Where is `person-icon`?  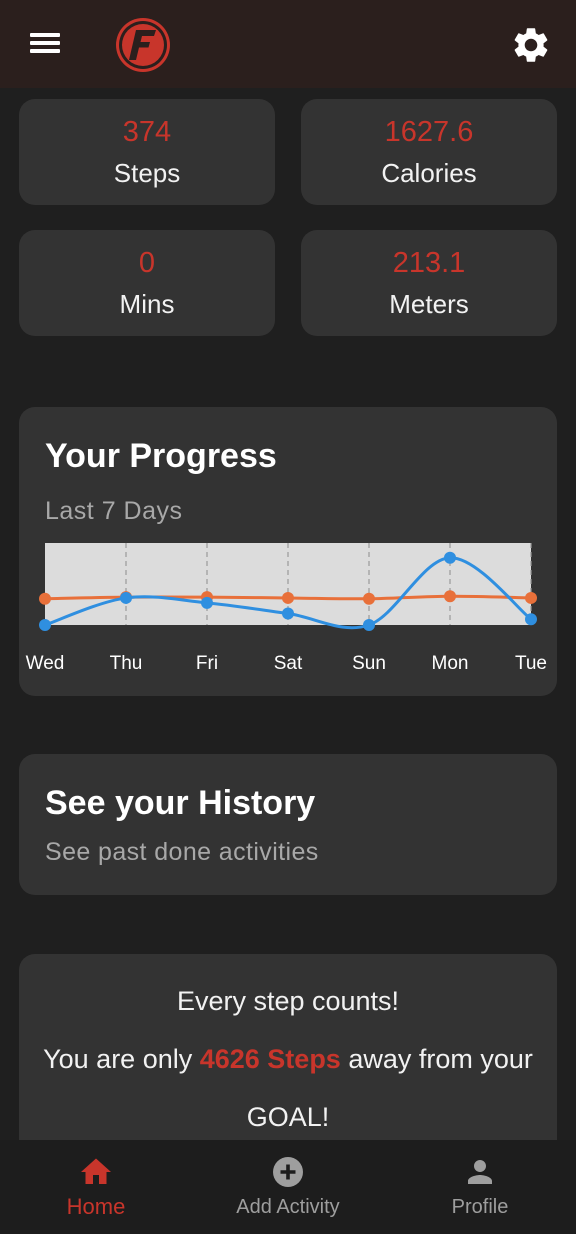
person-icon is located at coordinates (480, 1172).